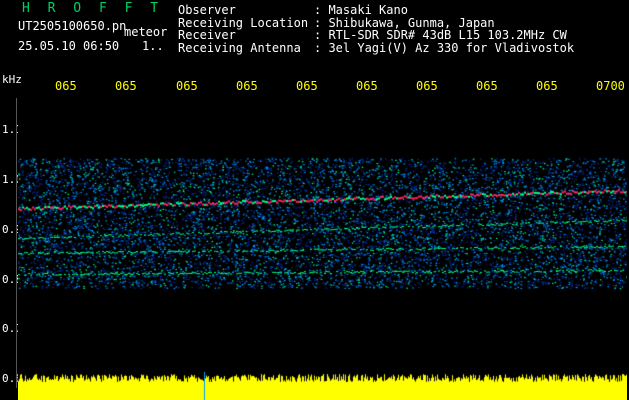  What do you see at coordinates (239, 47) in the screenshot?
I see `meta-key: Receiving Antenna` at bounding box center [239, 47].